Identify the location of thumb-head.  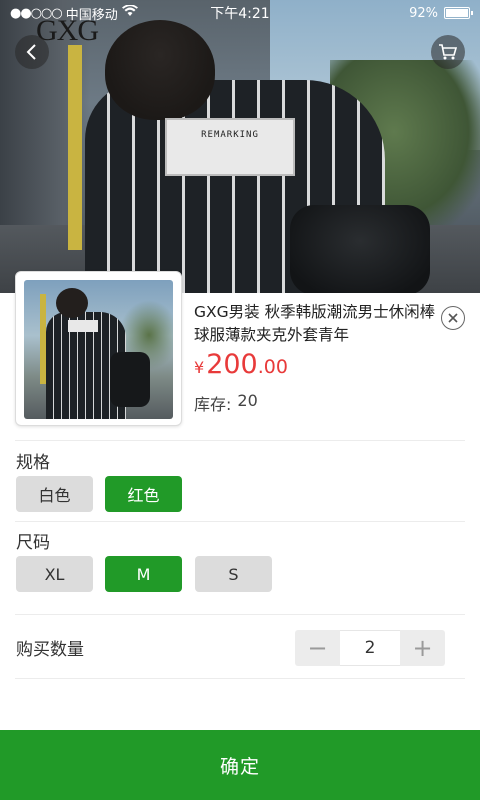
(72, 303).